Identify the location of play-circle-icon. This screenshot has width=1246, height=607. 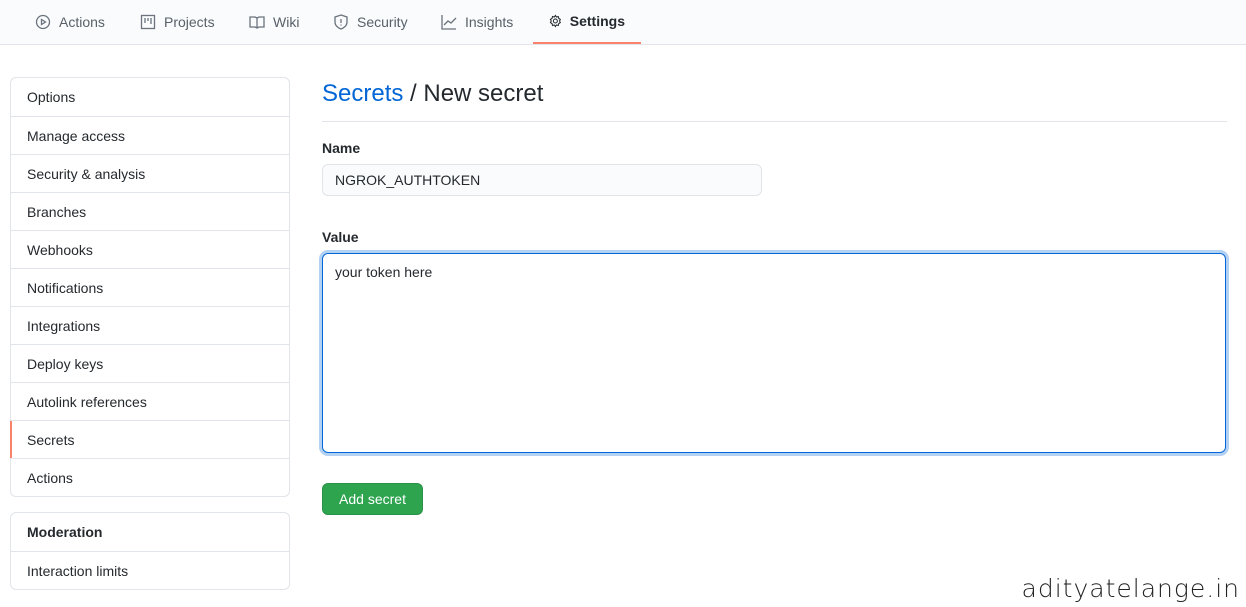
(43, 22).